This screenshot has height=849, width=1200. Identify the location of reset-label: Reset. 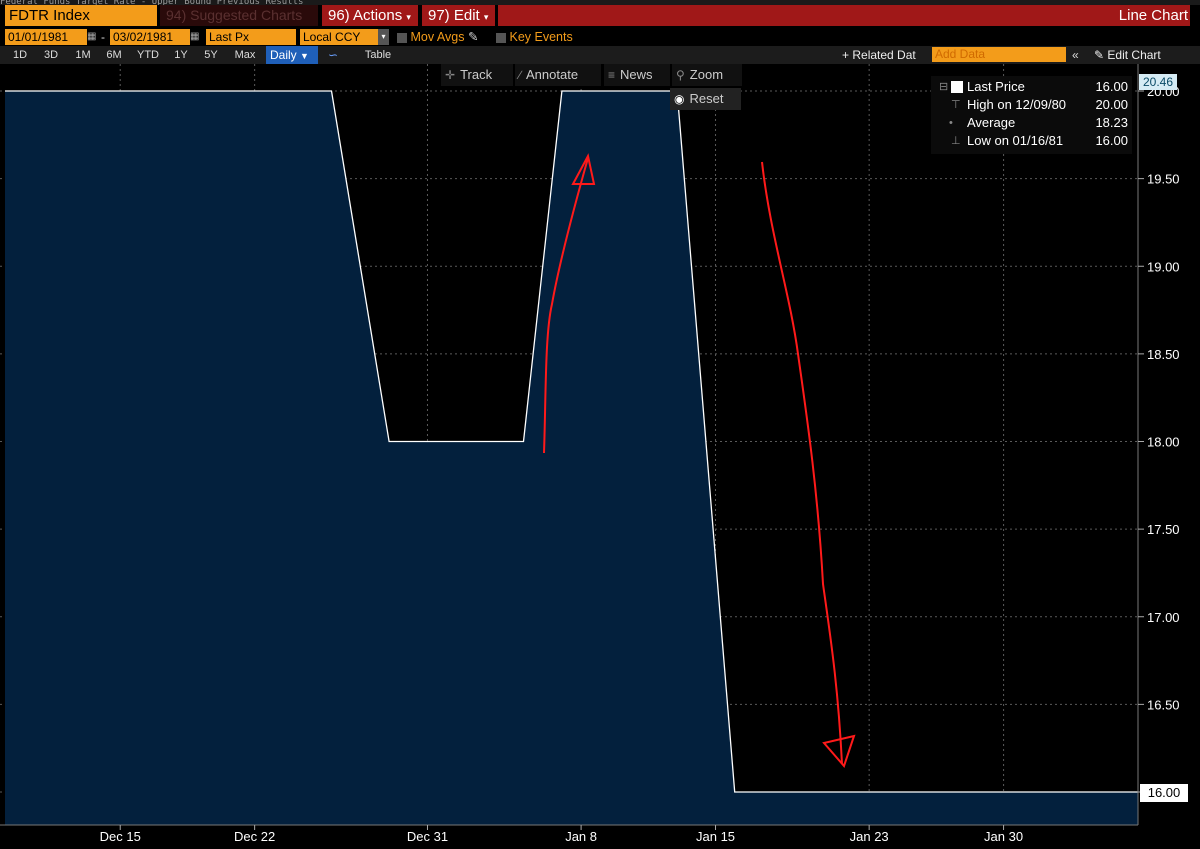
(706, 98).